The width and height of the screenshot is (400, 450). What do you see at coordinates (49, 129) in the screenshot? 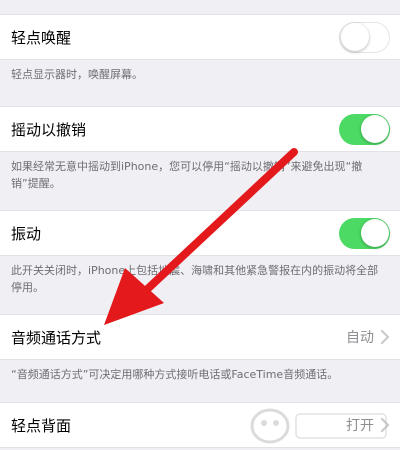
I see `shake-to-undo-label: 摇动以撤销` at bounding box center [49, 129].